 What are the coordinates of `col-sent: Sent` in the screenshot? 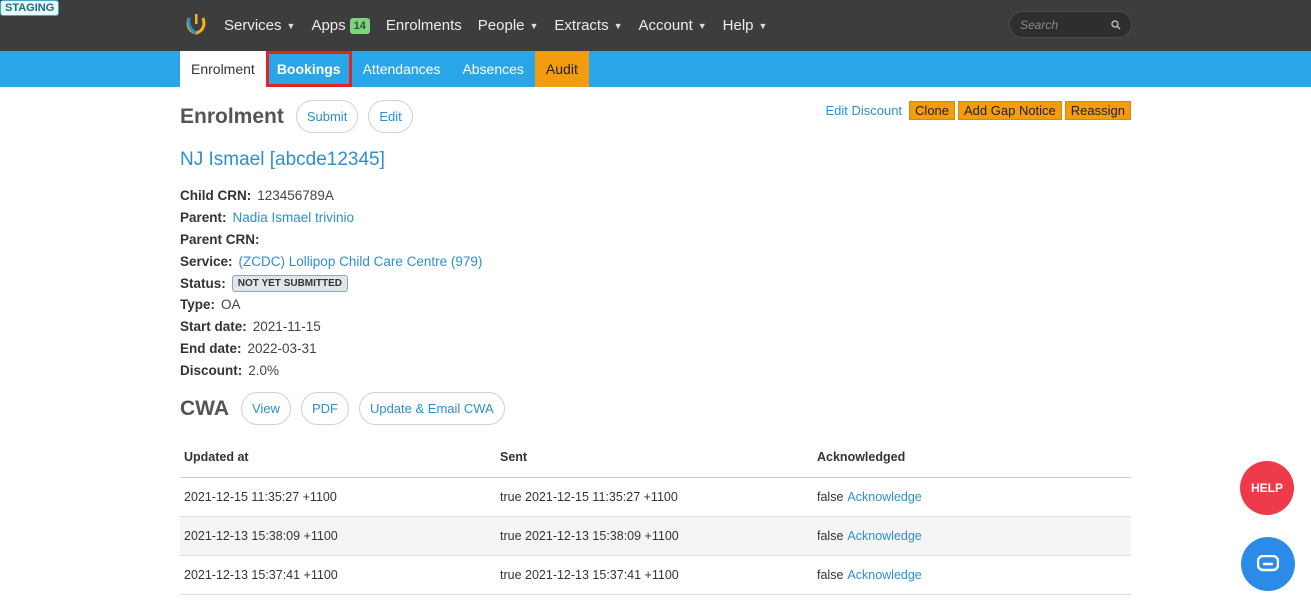 It's located at (654, 458).